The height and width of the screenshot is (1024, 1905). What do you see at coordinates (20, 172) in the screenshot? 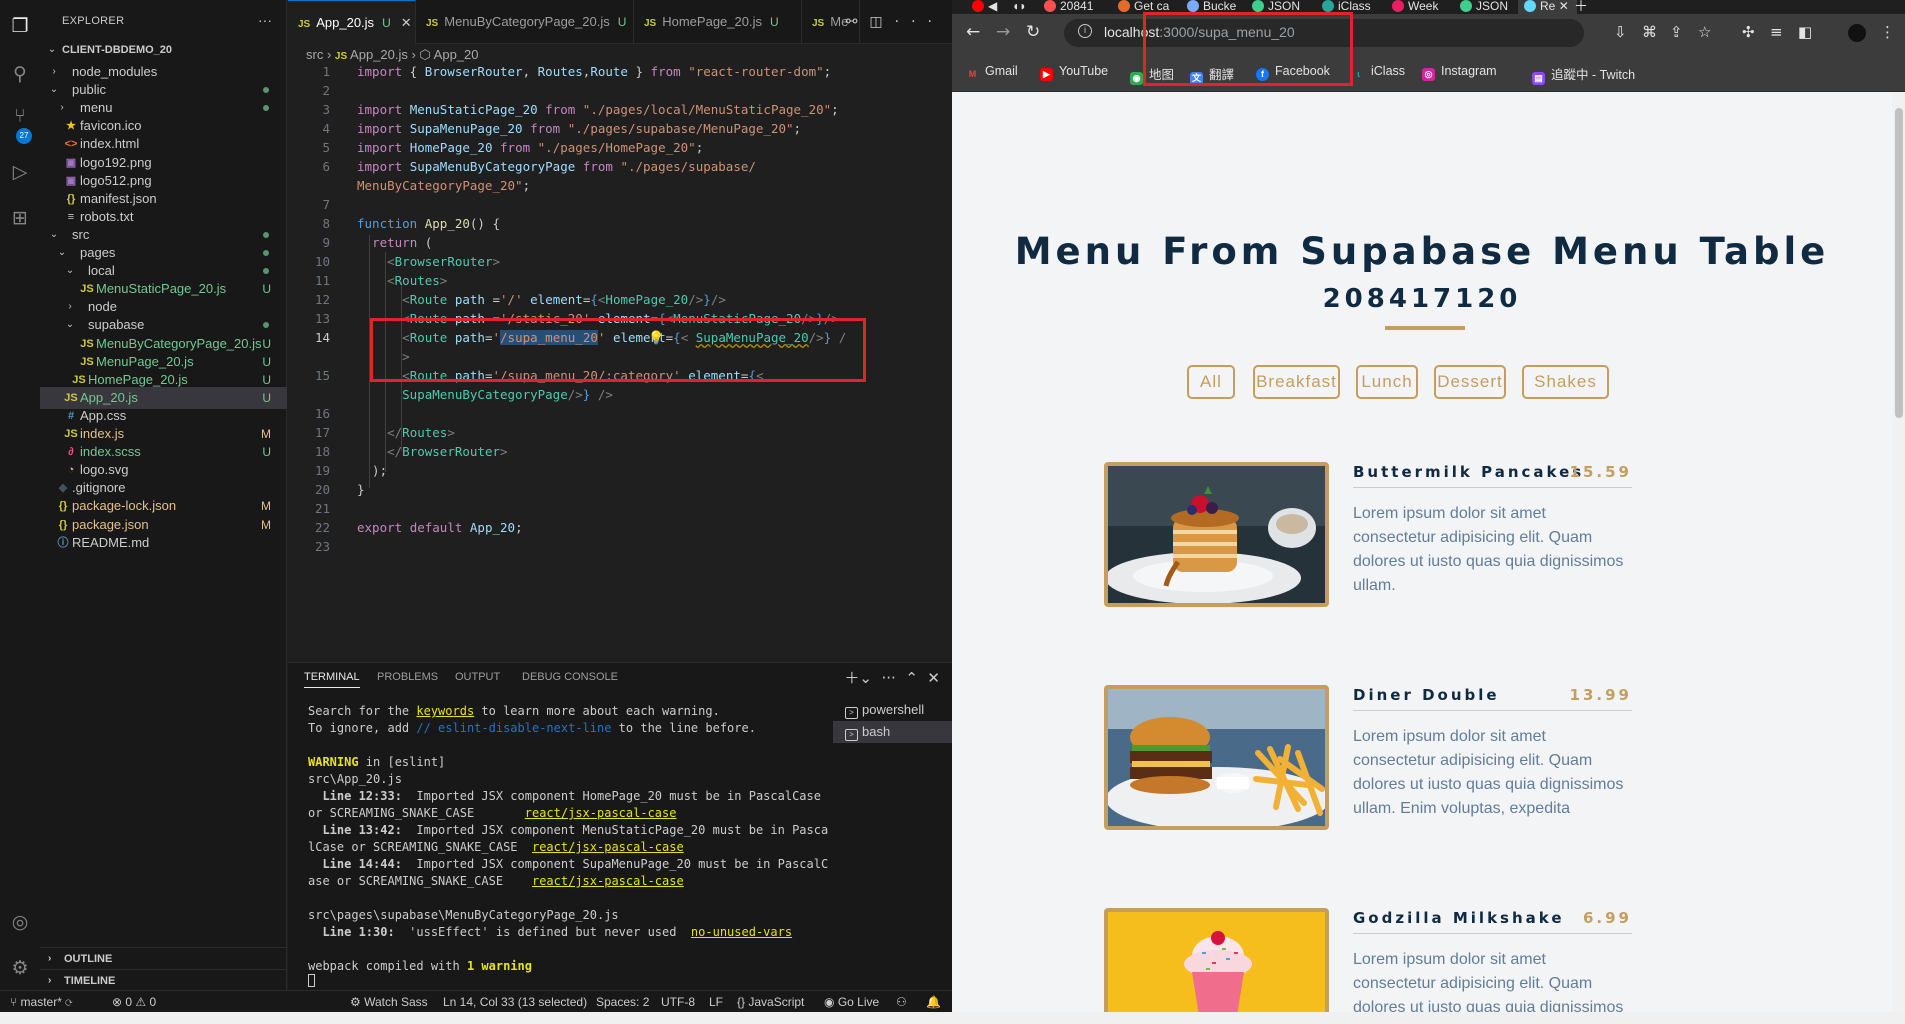
I see `run-debug-icon: ▷` at bounding box center [20, 172].